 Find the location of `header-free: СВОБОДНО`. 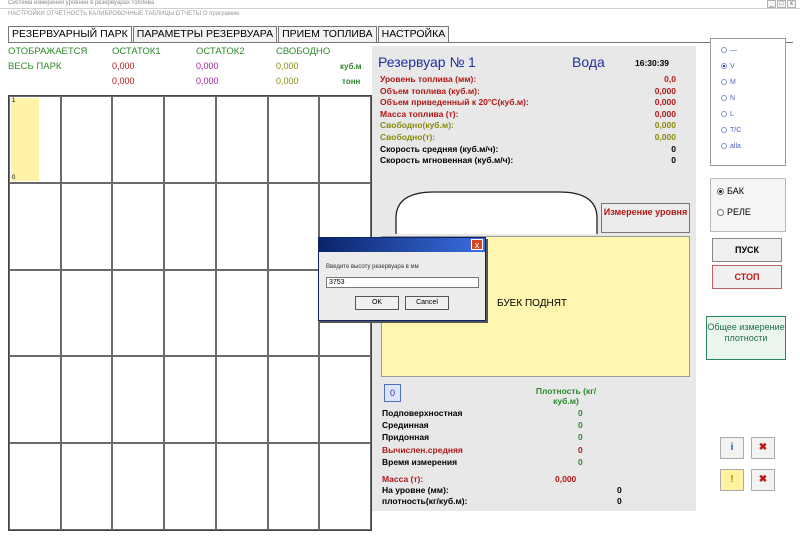

header-free: СВОБОДНО is located at coordinates (303, 51).